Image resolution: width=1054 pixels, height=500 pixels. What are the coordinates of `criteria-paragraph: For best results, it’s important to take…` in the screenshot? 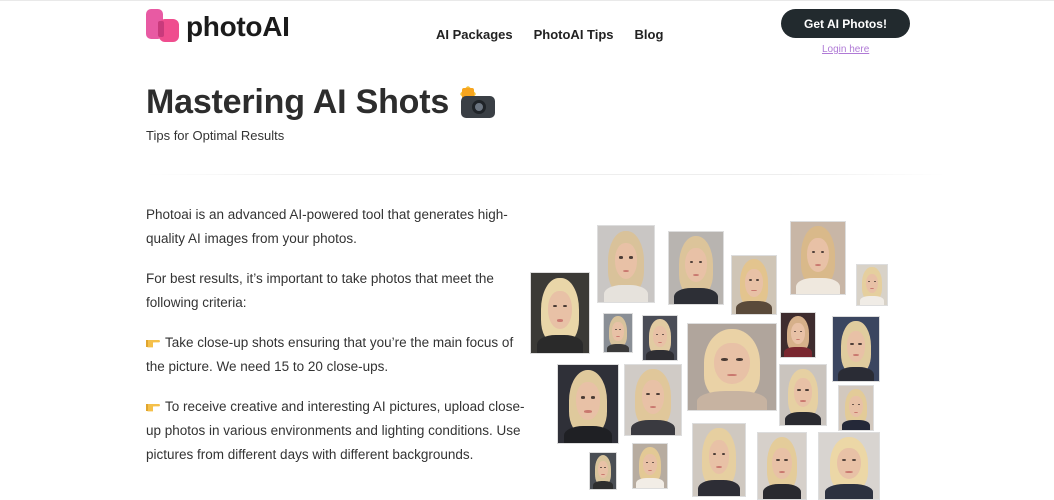 It's located at (320, 290).